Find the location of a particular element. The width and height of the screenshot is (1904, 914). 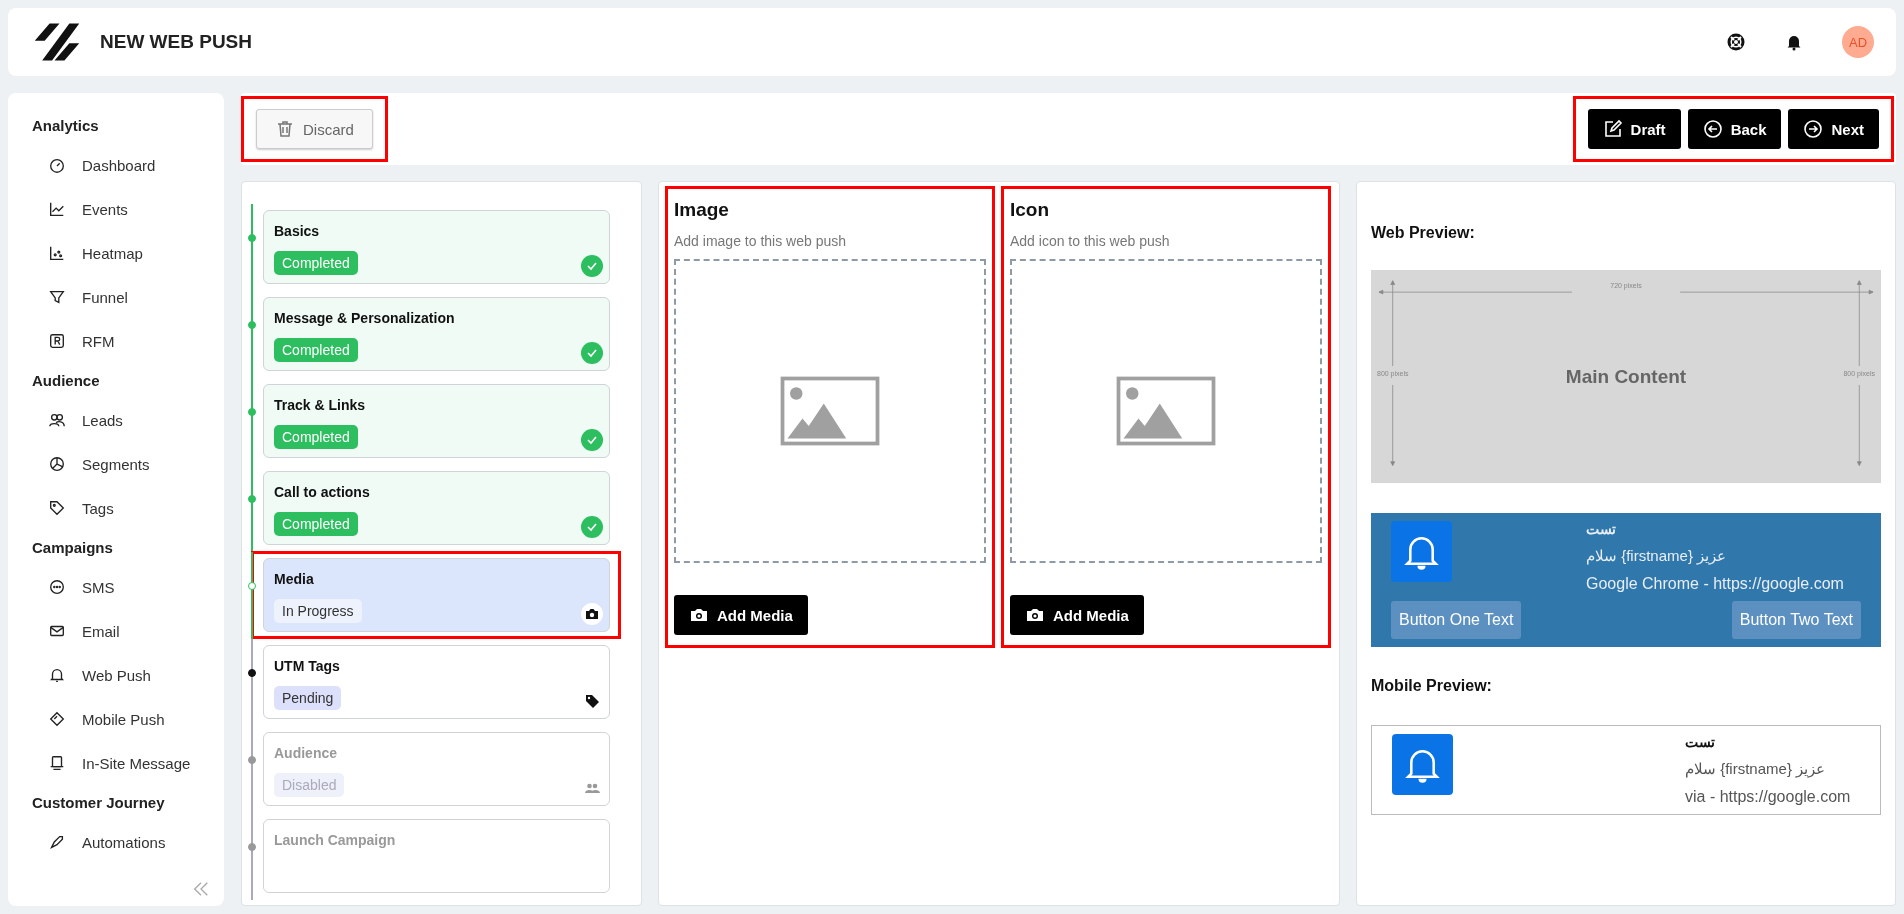

sidebar-item: Events is located at coordinates (88, 209).